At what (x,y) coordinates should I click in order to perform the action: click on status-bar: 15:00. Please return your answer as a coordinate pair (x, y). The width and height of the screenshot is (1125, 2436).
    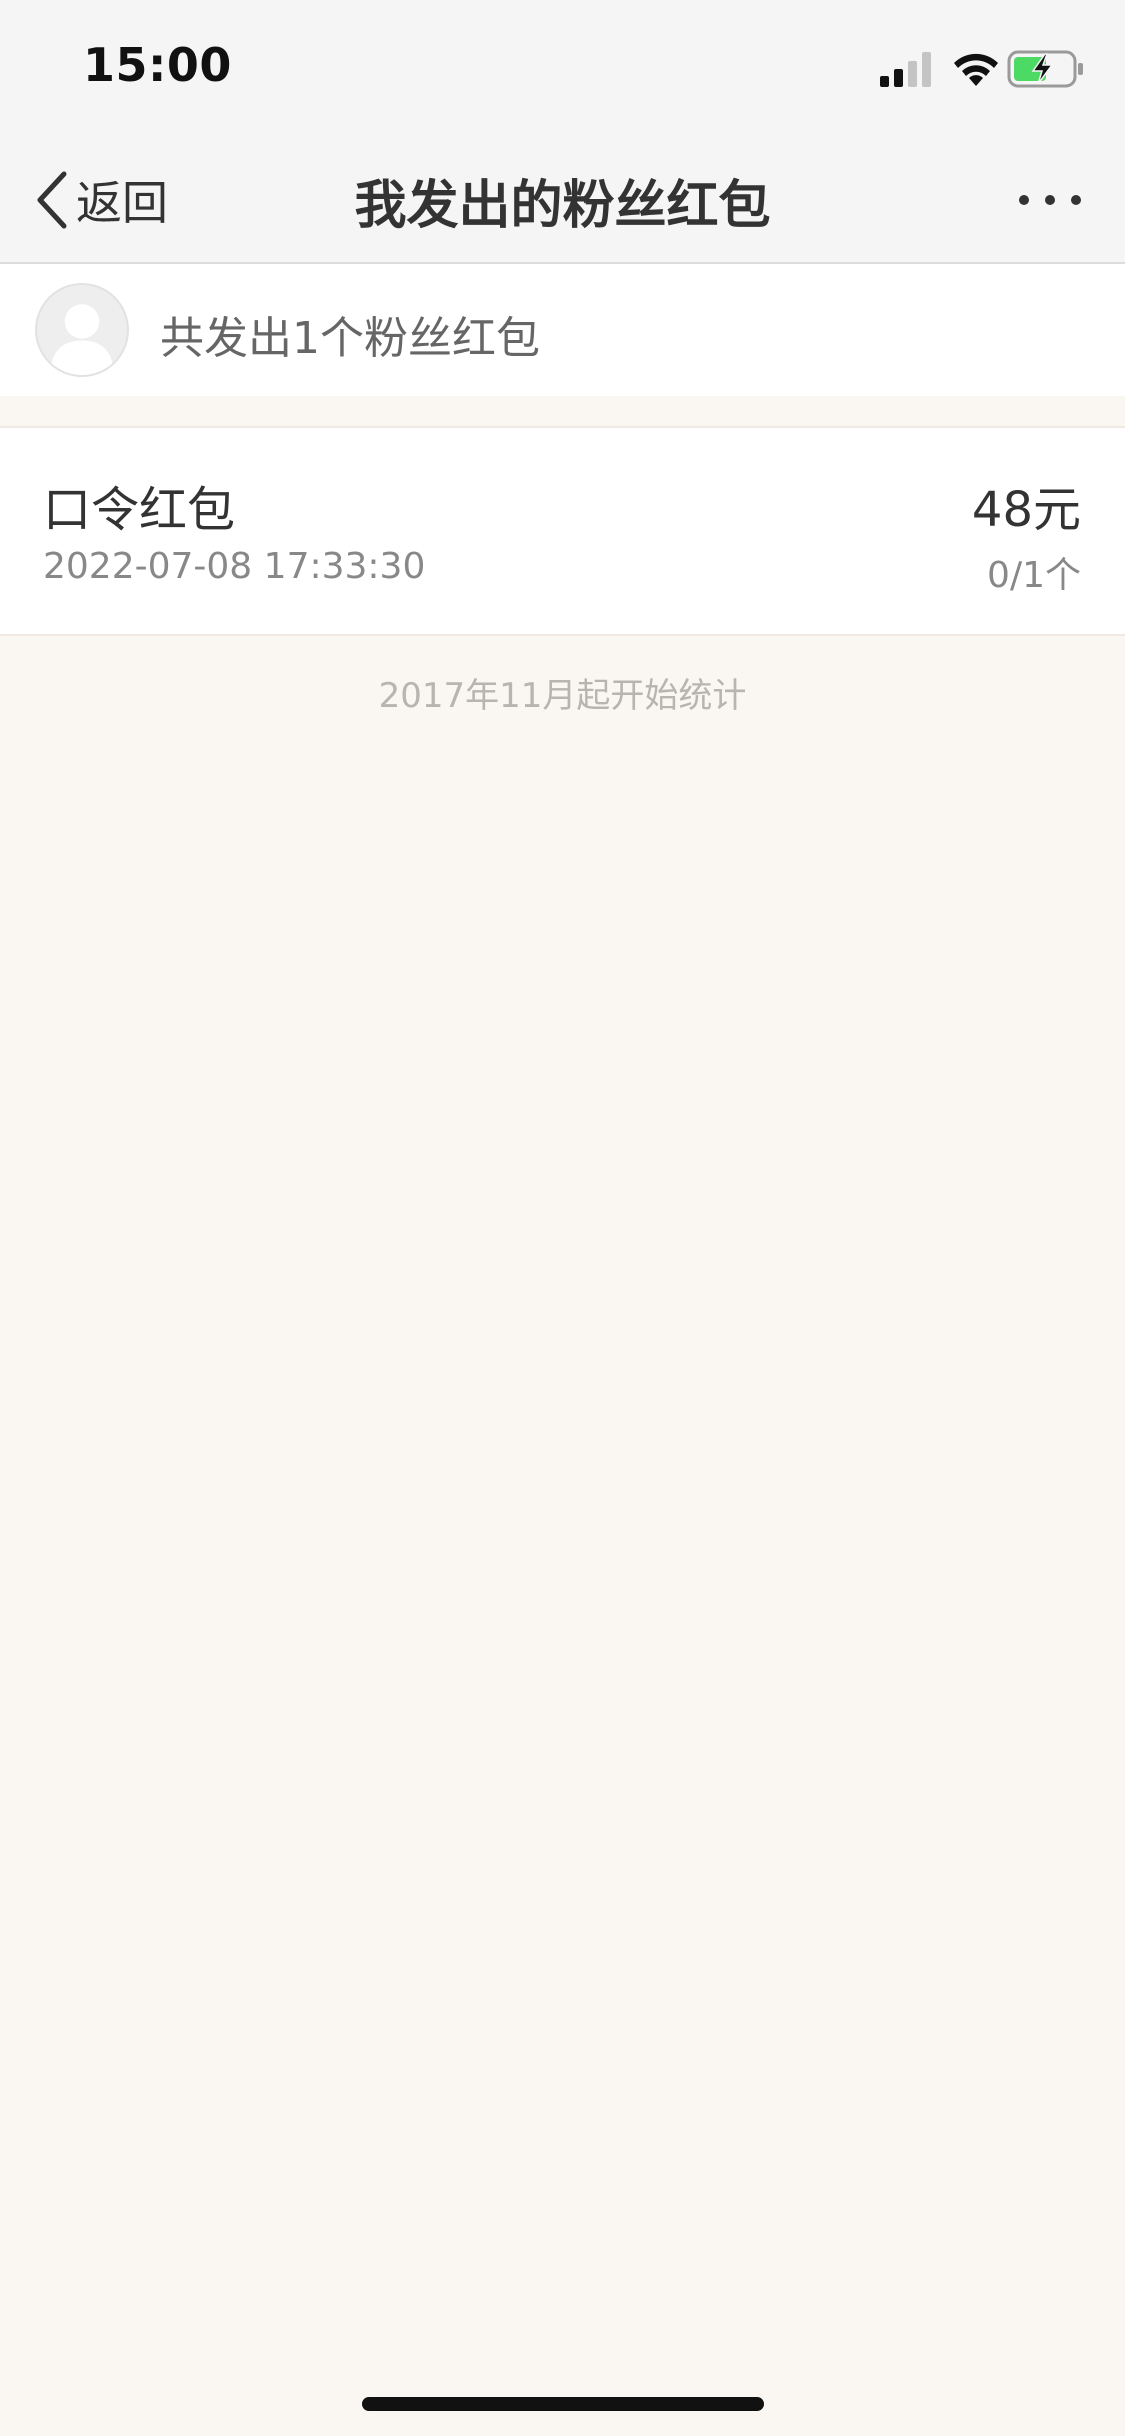
    Looking at the image, I should click on (562, 67).